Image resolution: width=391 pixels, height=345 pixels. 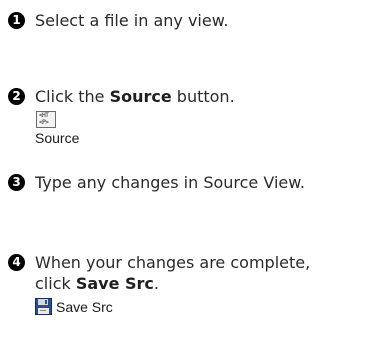 What do you see at coordinates (211, 138) in the screenshot?
I see `source-button-label: Source` at bounding box center [211, 138].